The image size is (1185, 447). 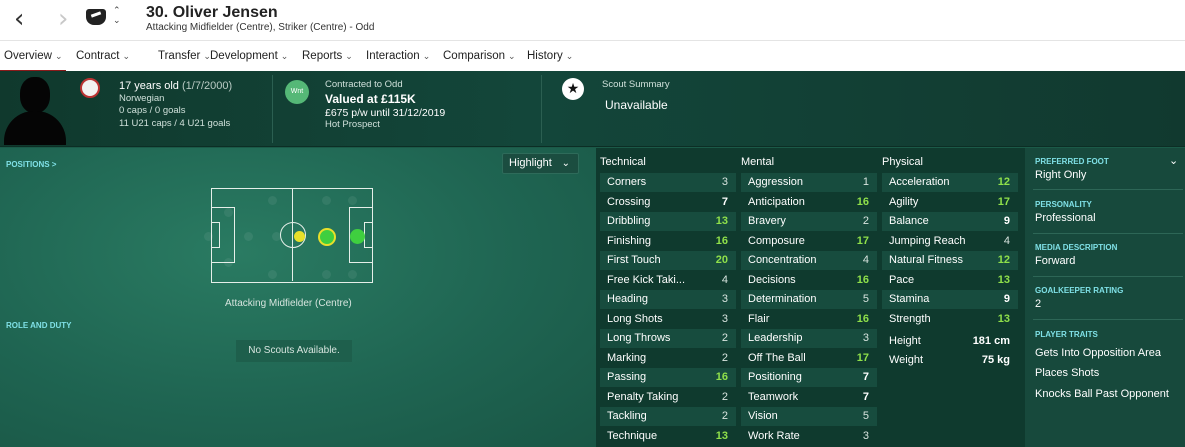 I want to click on attribute-row: Off The Ball 17, so click(x=809, y=358).